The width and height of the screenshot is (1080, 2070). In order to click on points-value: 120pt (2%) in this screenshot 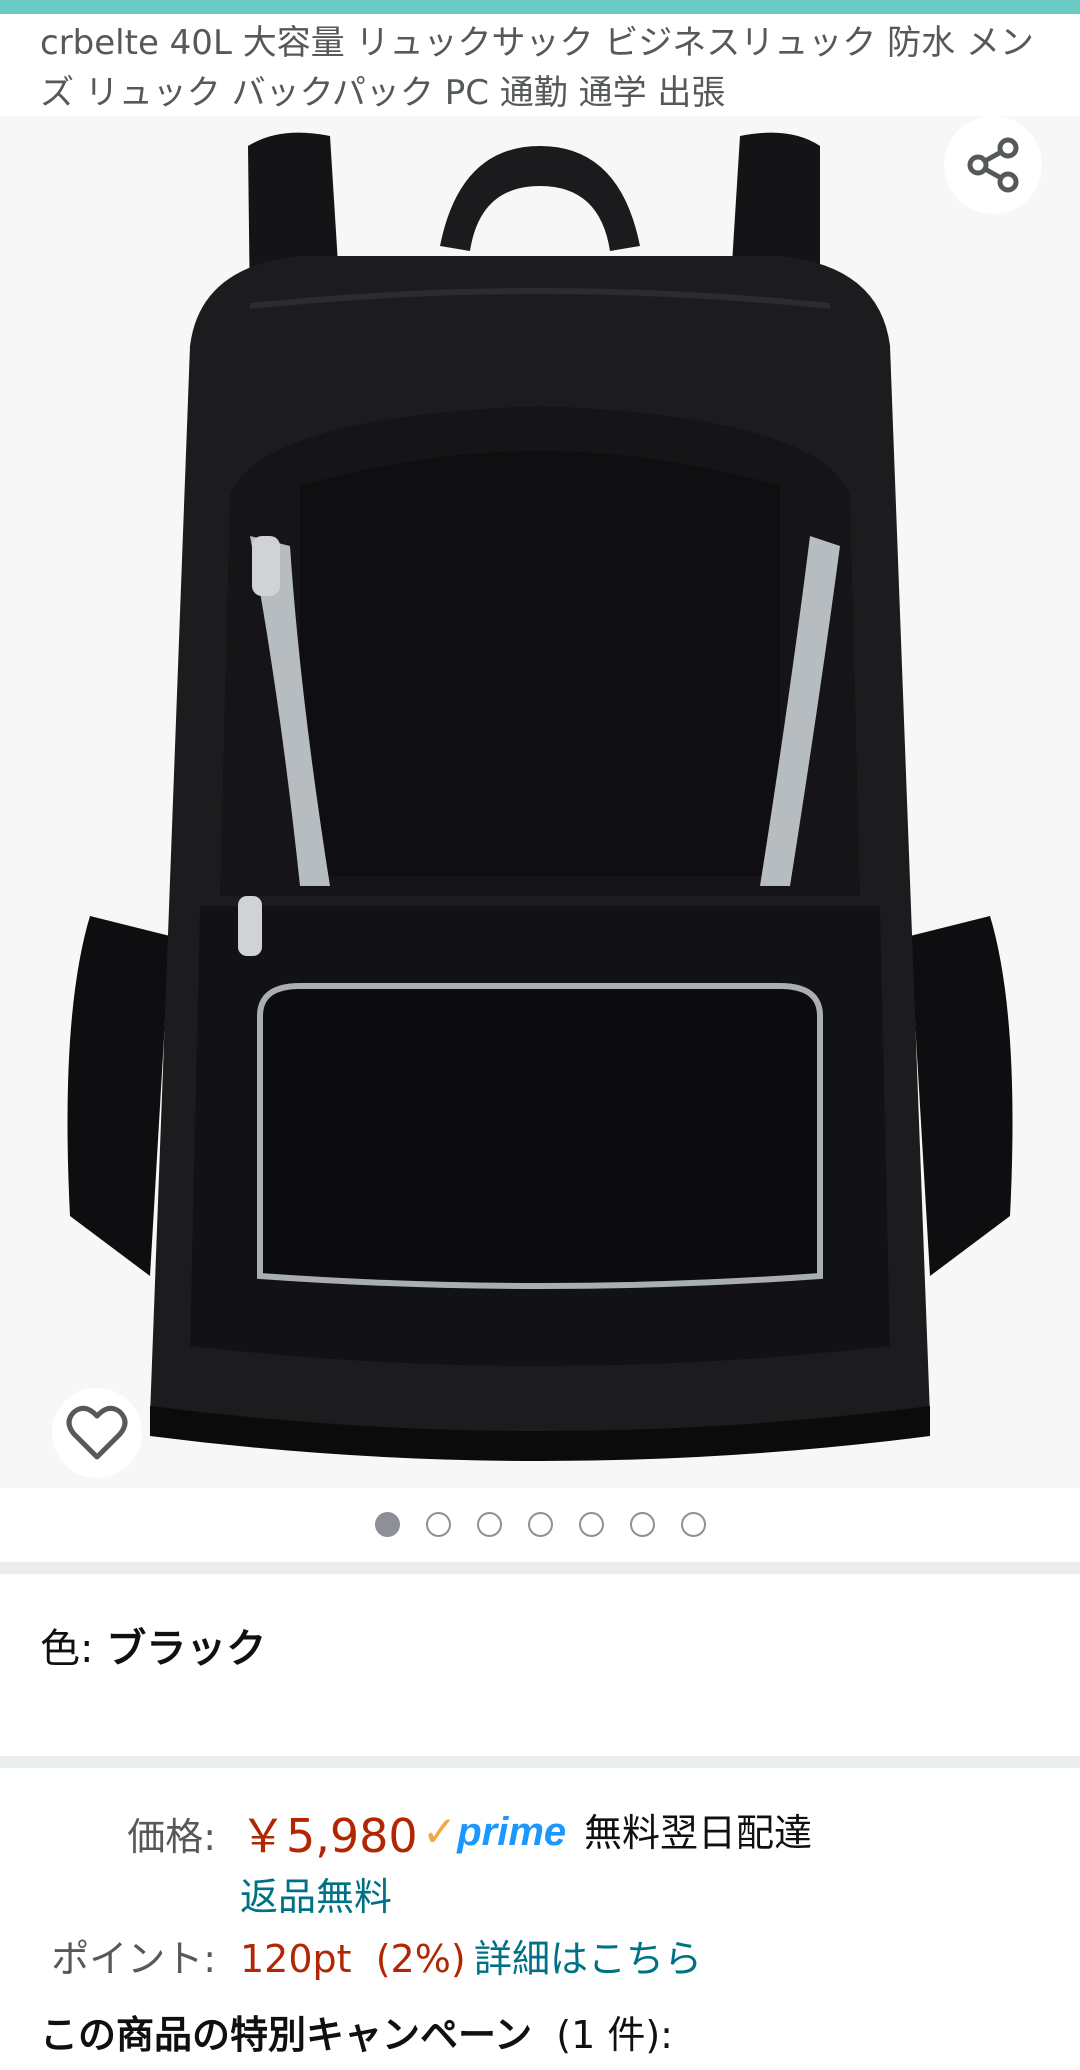, I will do `click(353, 1959)`.